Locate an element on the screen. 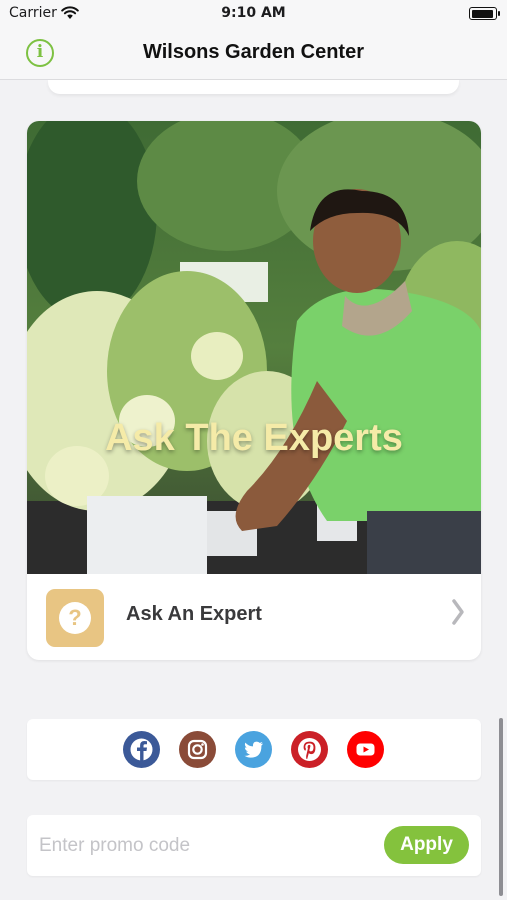 The height and width of the screenshot is (900, 507). twitter-icon is located at coordinates (253, 749).